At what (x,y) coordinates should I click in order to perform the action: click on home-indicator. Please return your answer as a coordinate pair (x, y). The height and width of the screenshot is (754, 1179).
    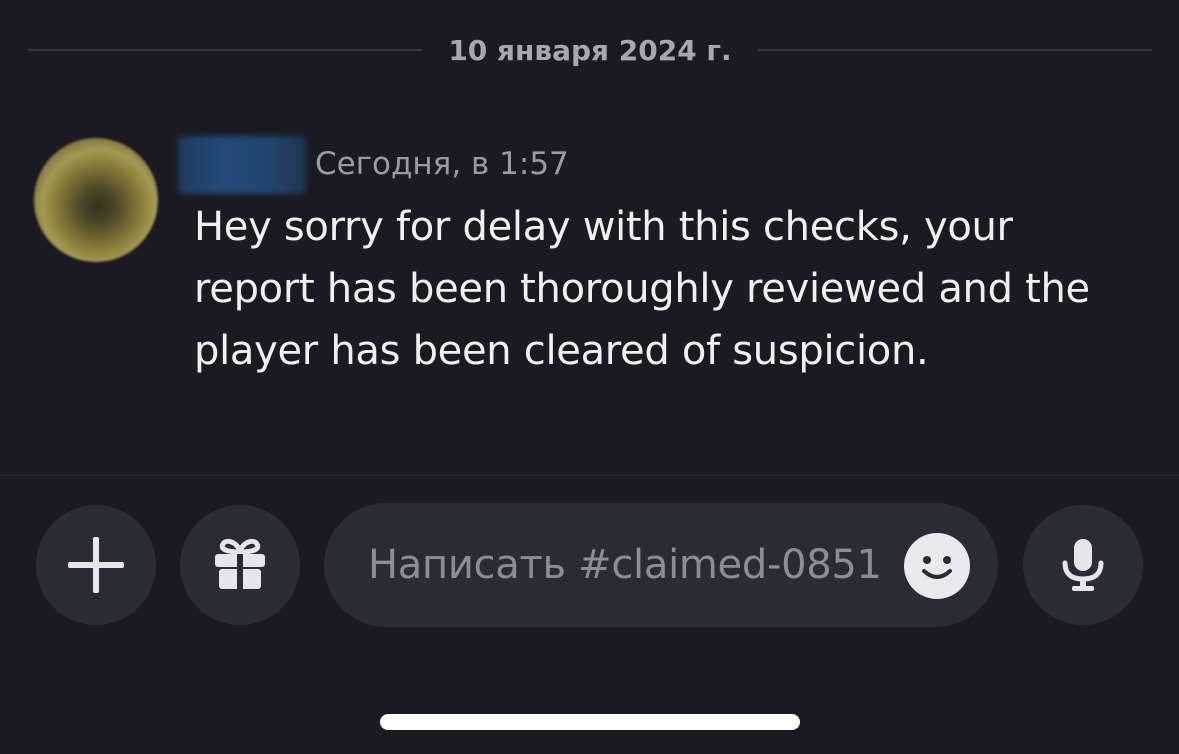
    Looking at the image, I should click on (590, 722).